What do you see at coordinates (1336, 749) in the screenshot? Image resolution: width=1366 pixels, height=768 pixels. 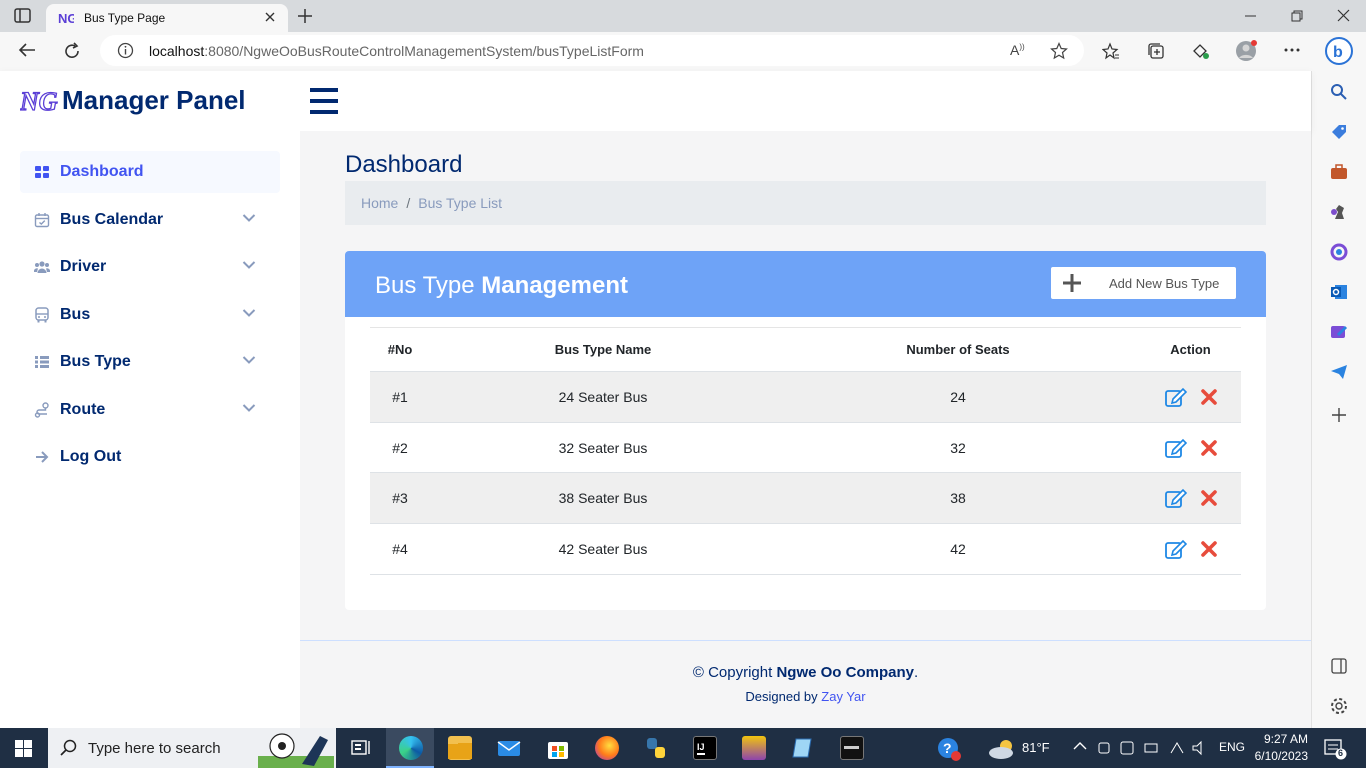 I see `notification-center-icon` at bounding box center [1336, 749].